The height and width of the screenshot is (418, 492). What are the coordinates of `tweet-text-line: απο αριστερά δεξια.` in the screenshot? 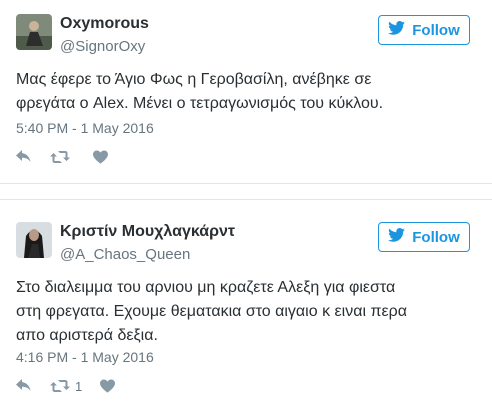 It's located at (87, 335).